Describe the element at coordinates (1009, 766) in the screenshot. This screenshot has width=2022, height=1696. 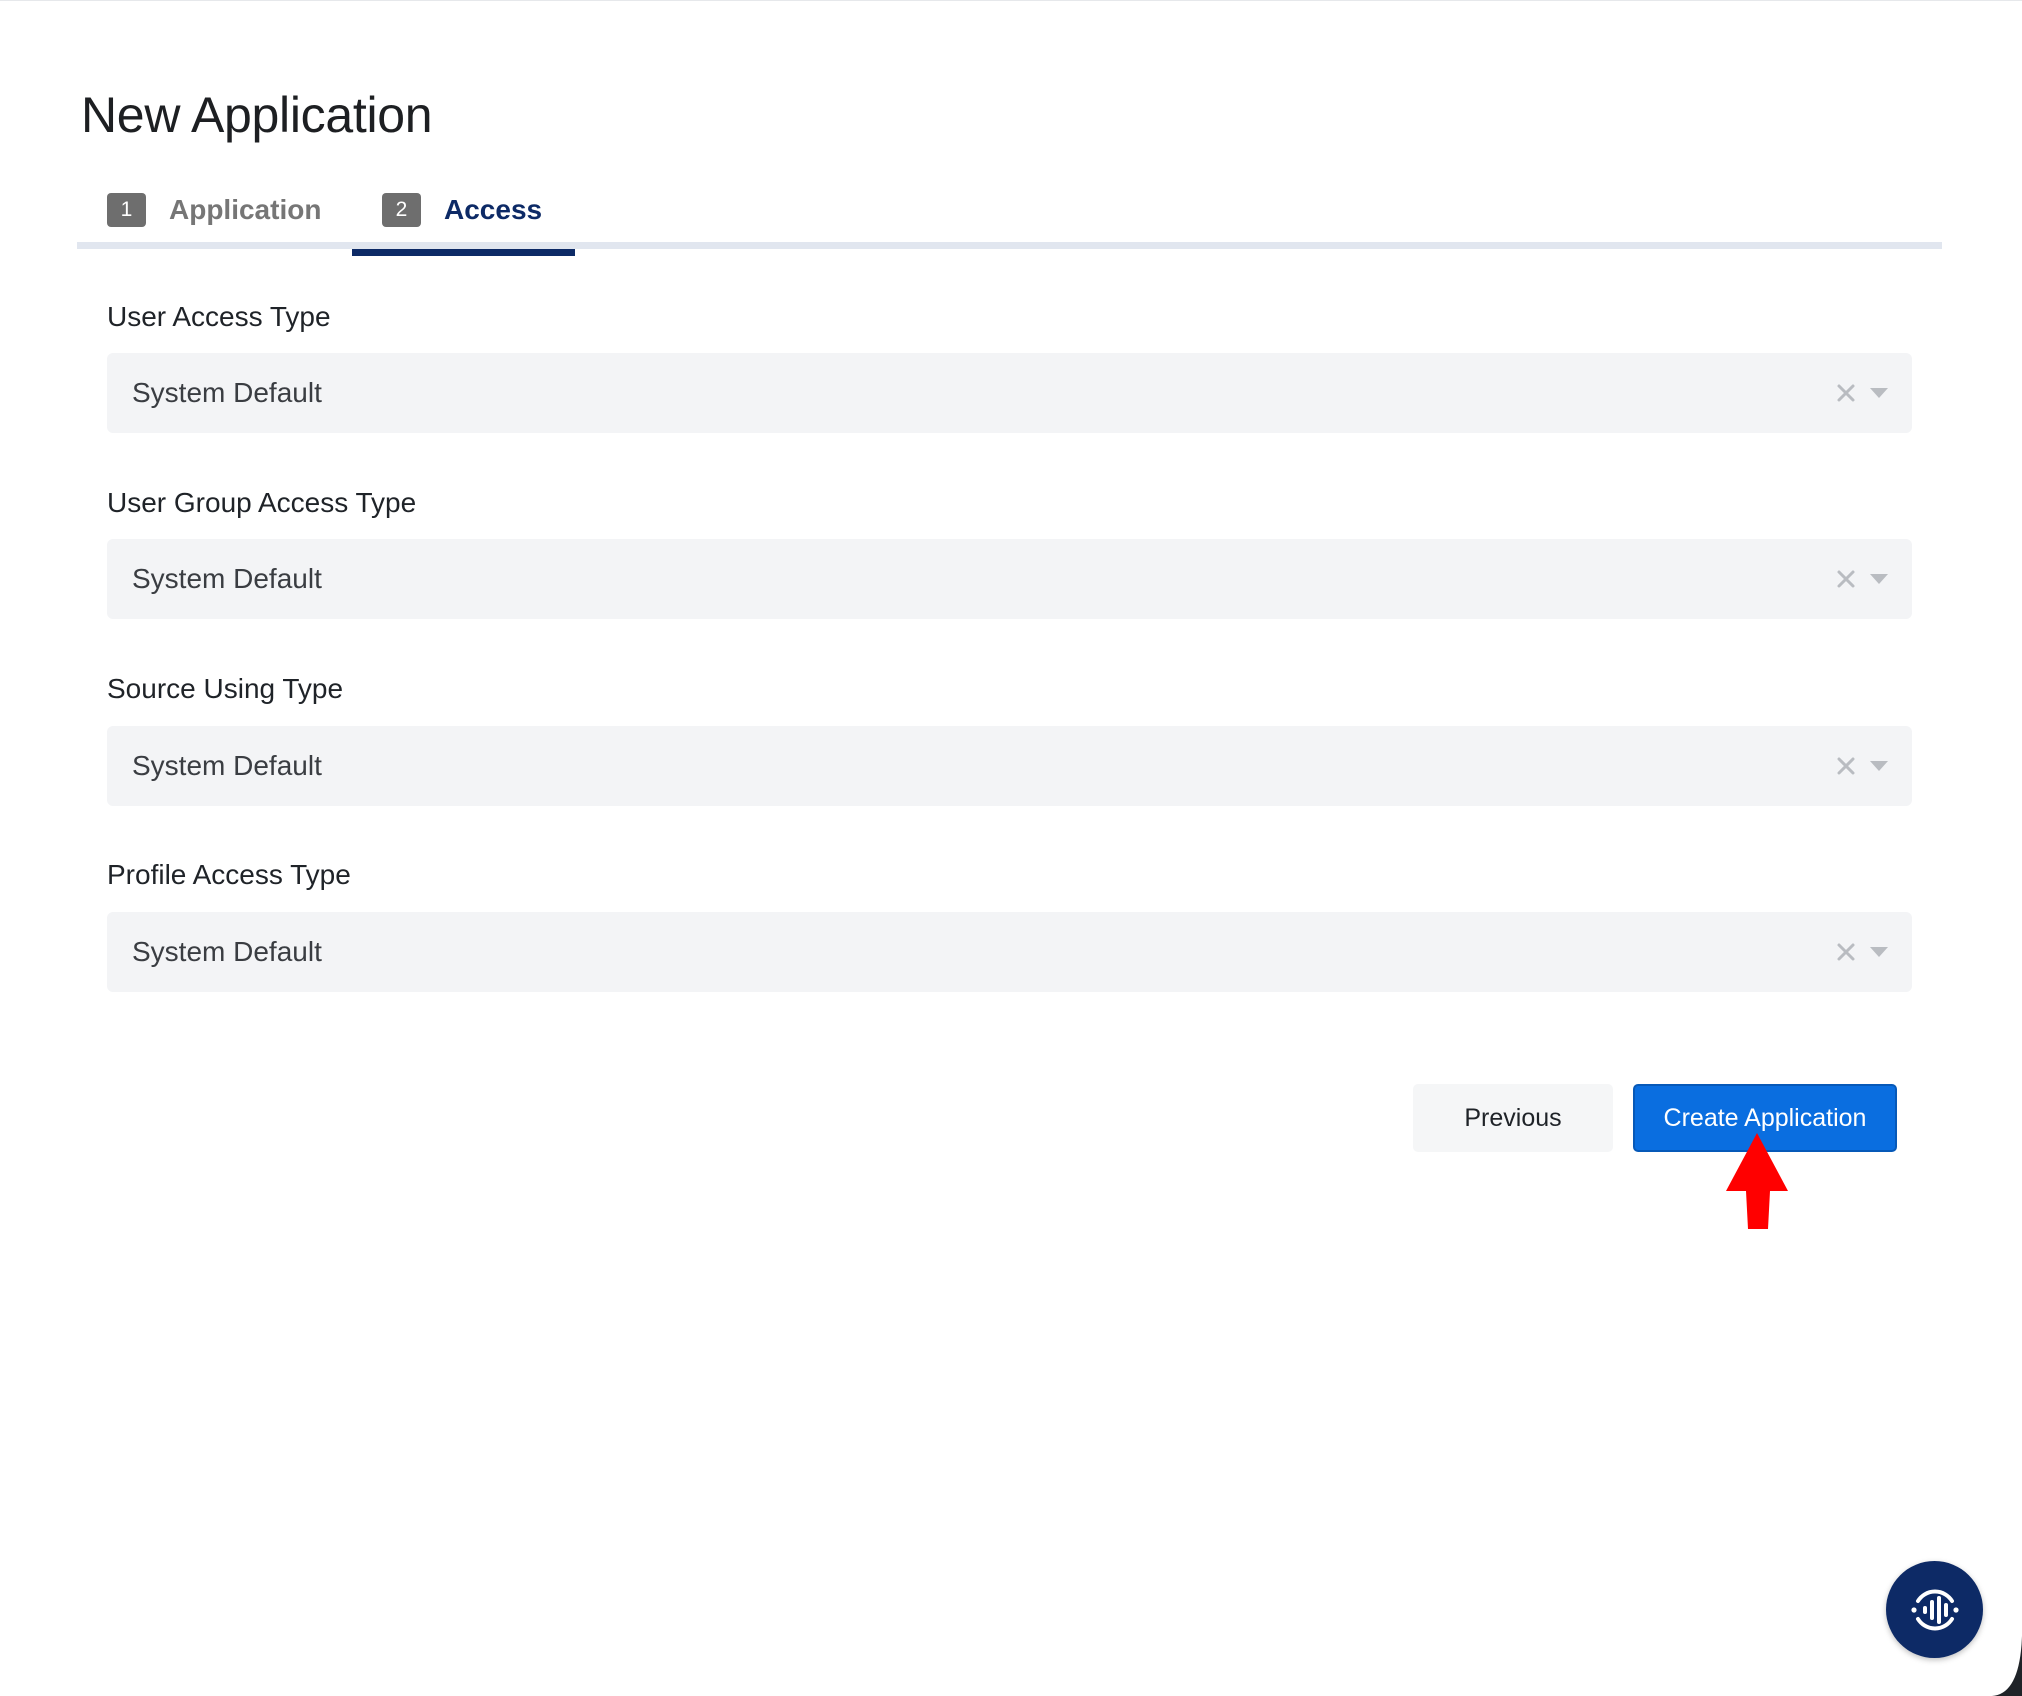
I see `source-using-type-select: System Default` at that location.